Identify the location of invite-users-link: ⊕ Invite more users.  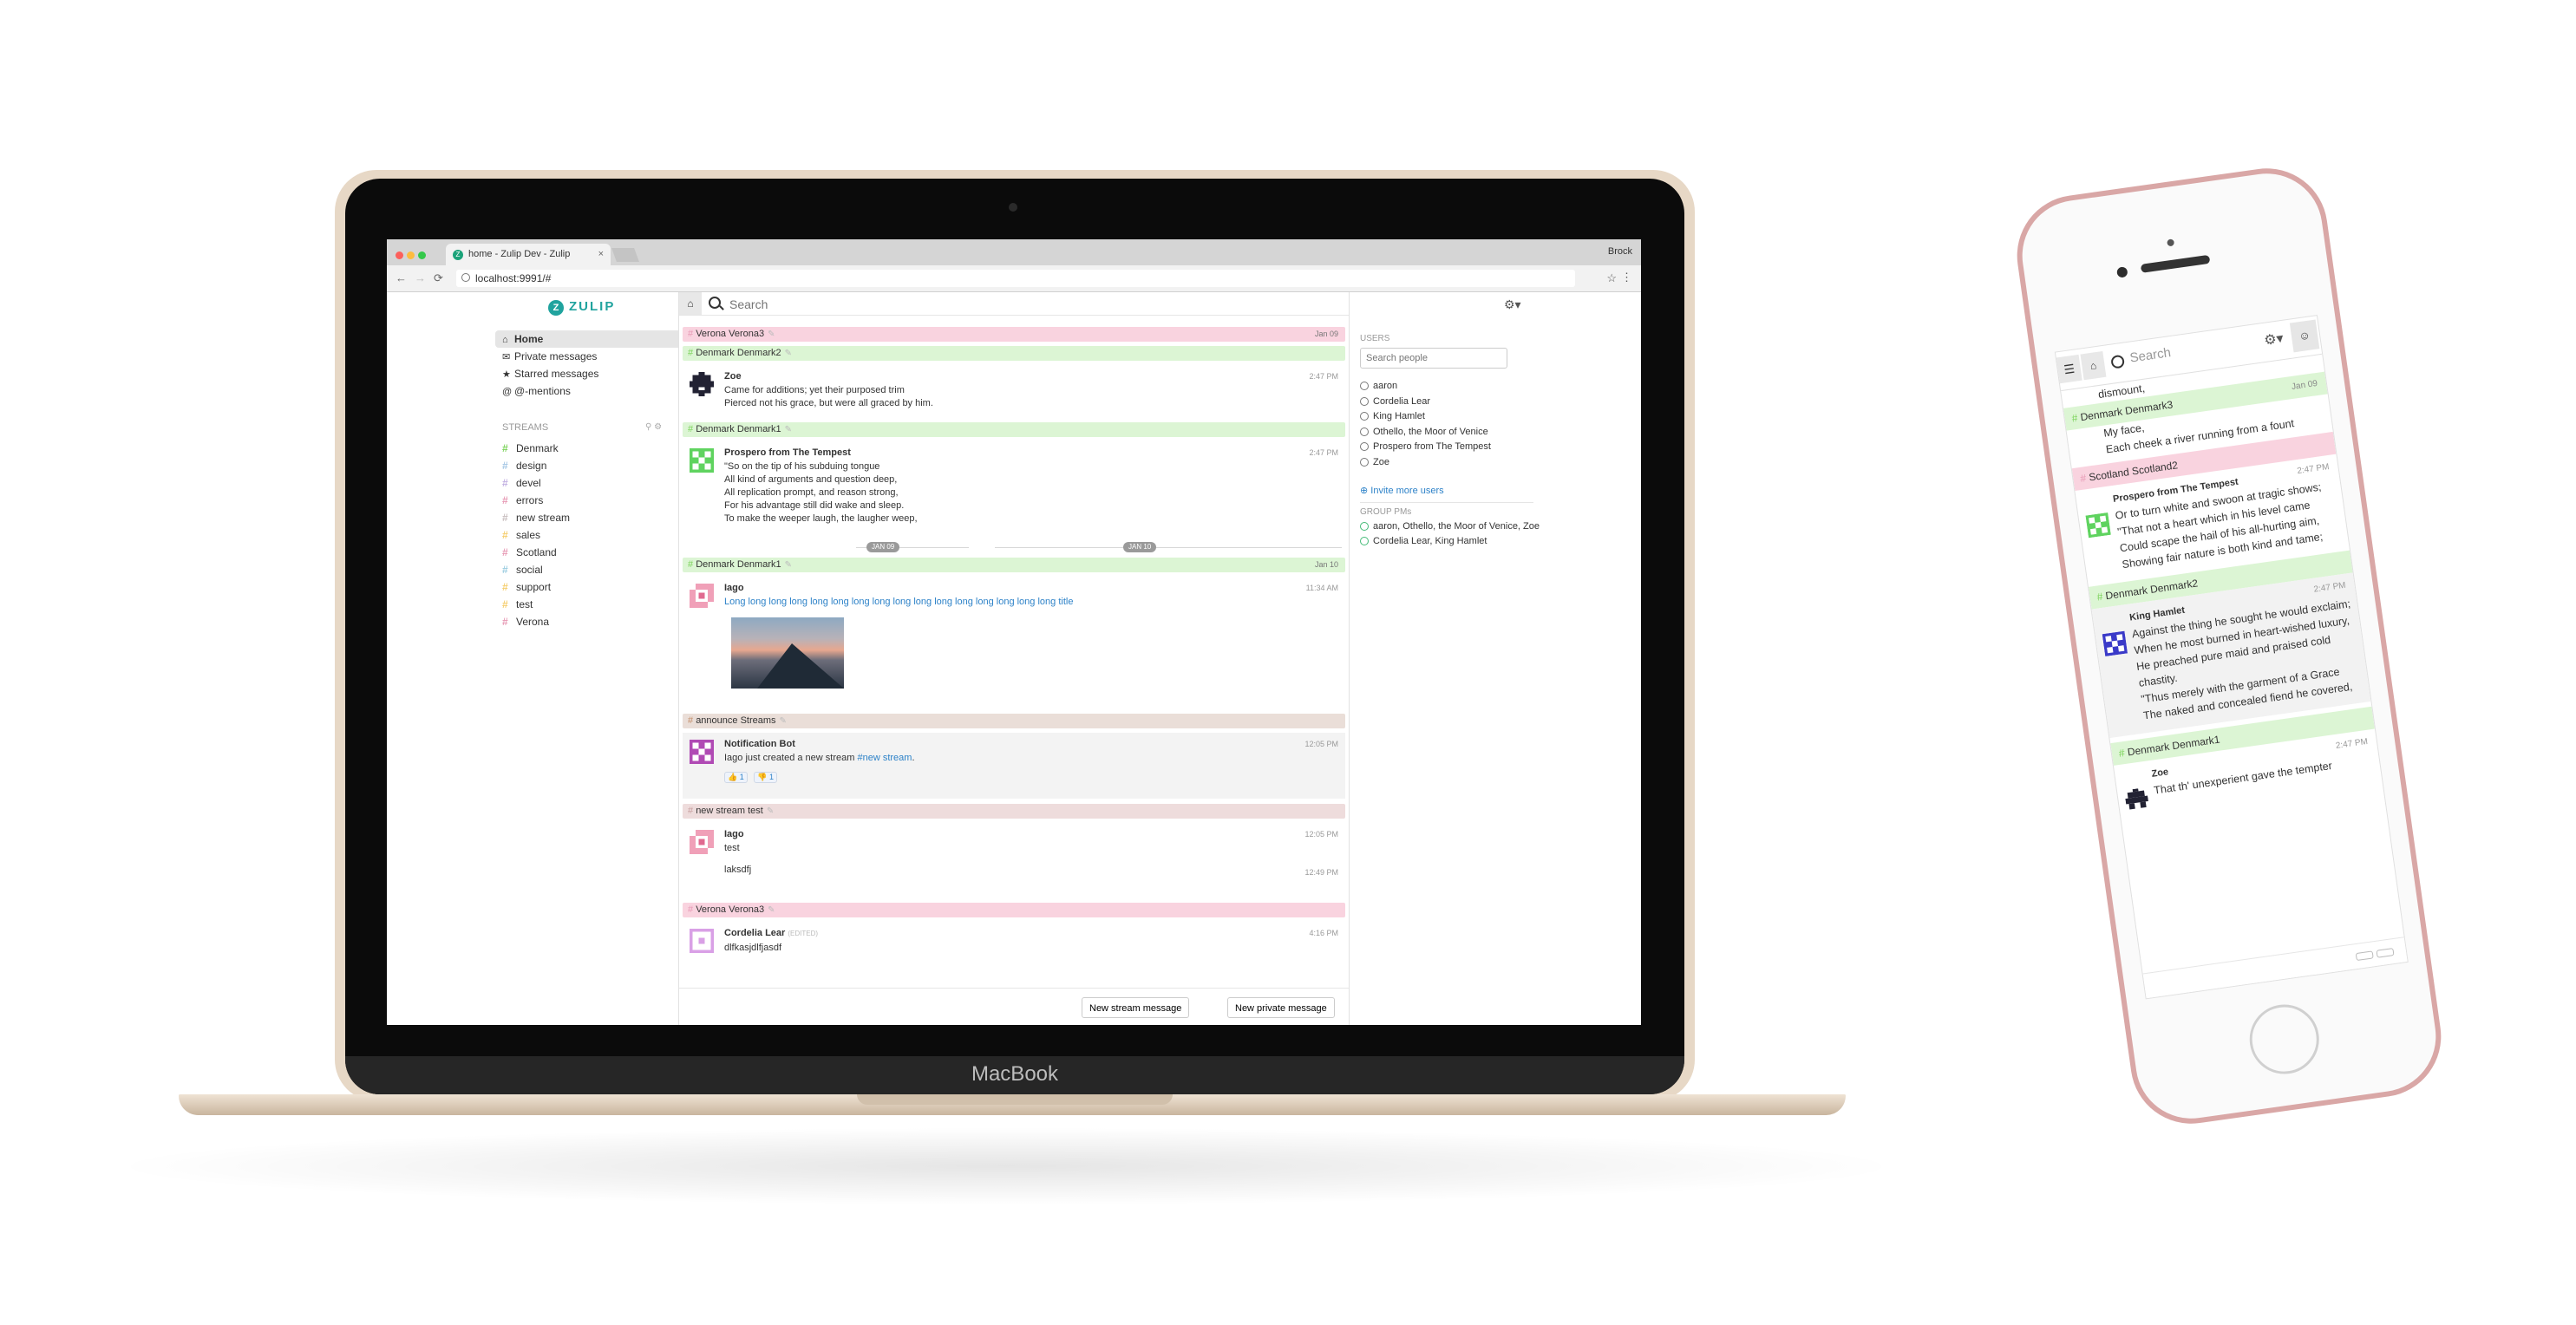
(1402, 490).